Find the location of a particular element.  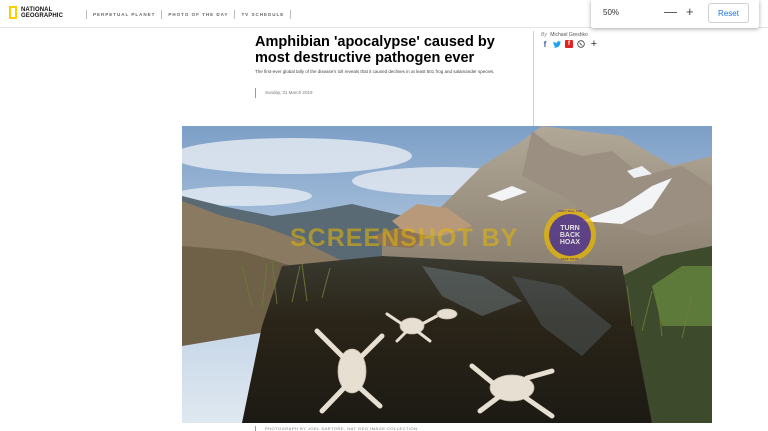

logo-line-2: GEOGRAPHIC is located at coordinates (42, 15).